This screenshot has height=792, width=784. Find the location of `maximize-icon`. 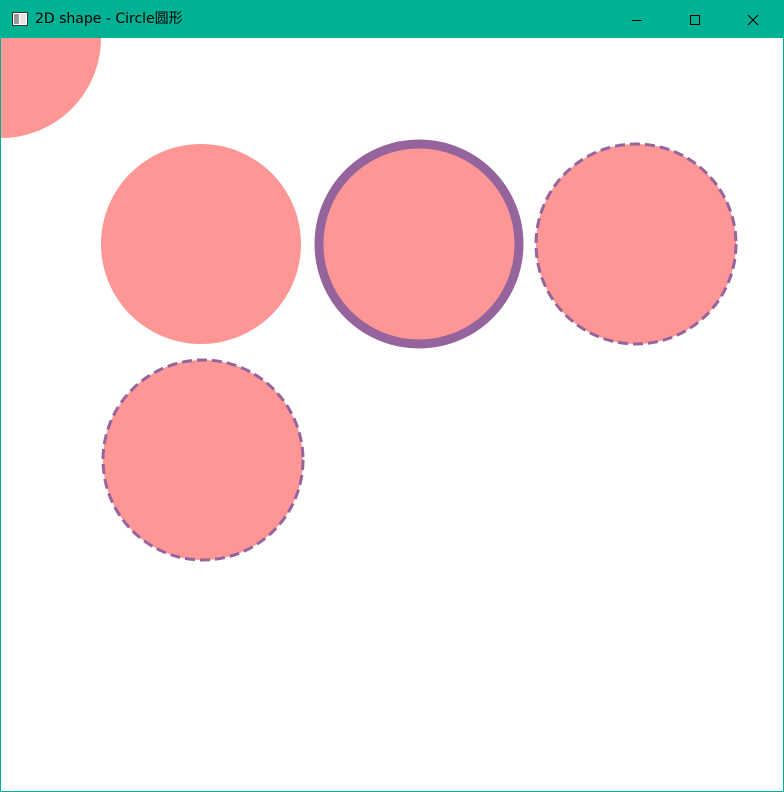

maximize-icon is located at coordinates (695, 19).